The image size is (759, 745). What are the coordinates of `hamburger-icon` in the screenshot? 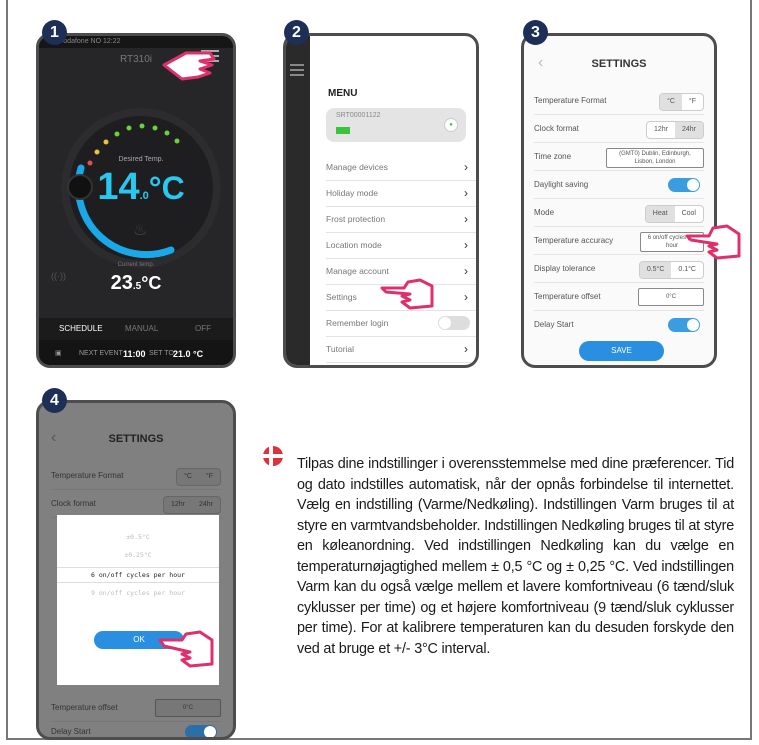 It's located at (297, 70).